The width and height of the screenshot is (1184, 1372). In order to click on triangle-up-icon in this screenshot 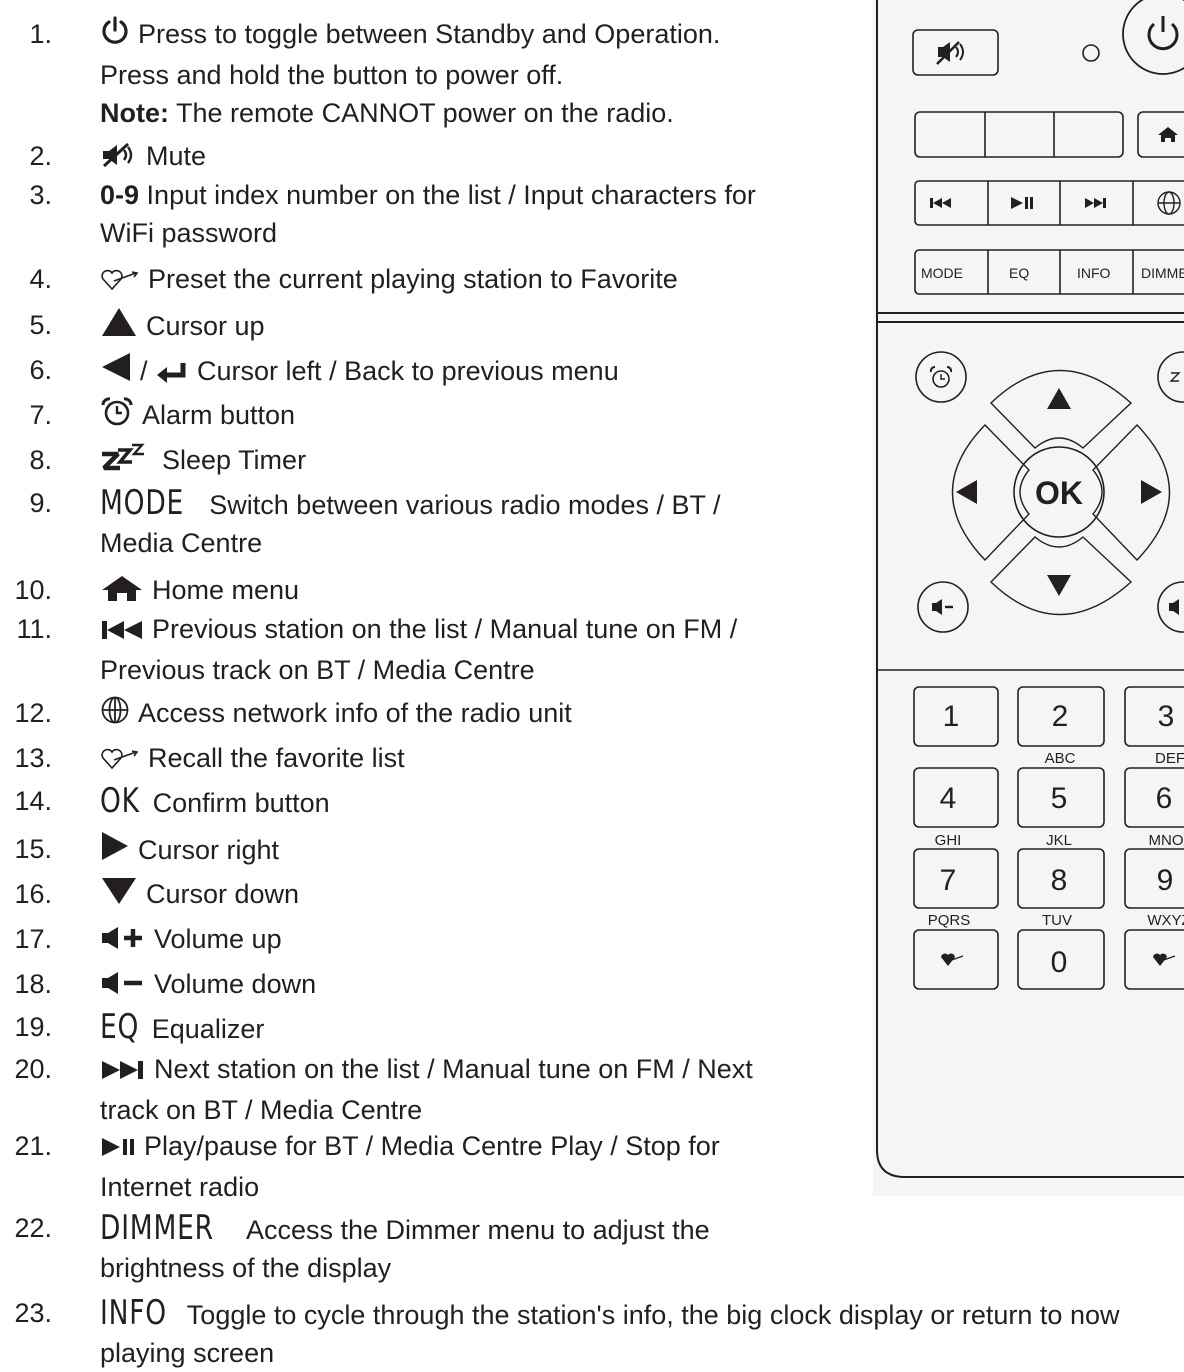, I will do `click(119, 327)`.